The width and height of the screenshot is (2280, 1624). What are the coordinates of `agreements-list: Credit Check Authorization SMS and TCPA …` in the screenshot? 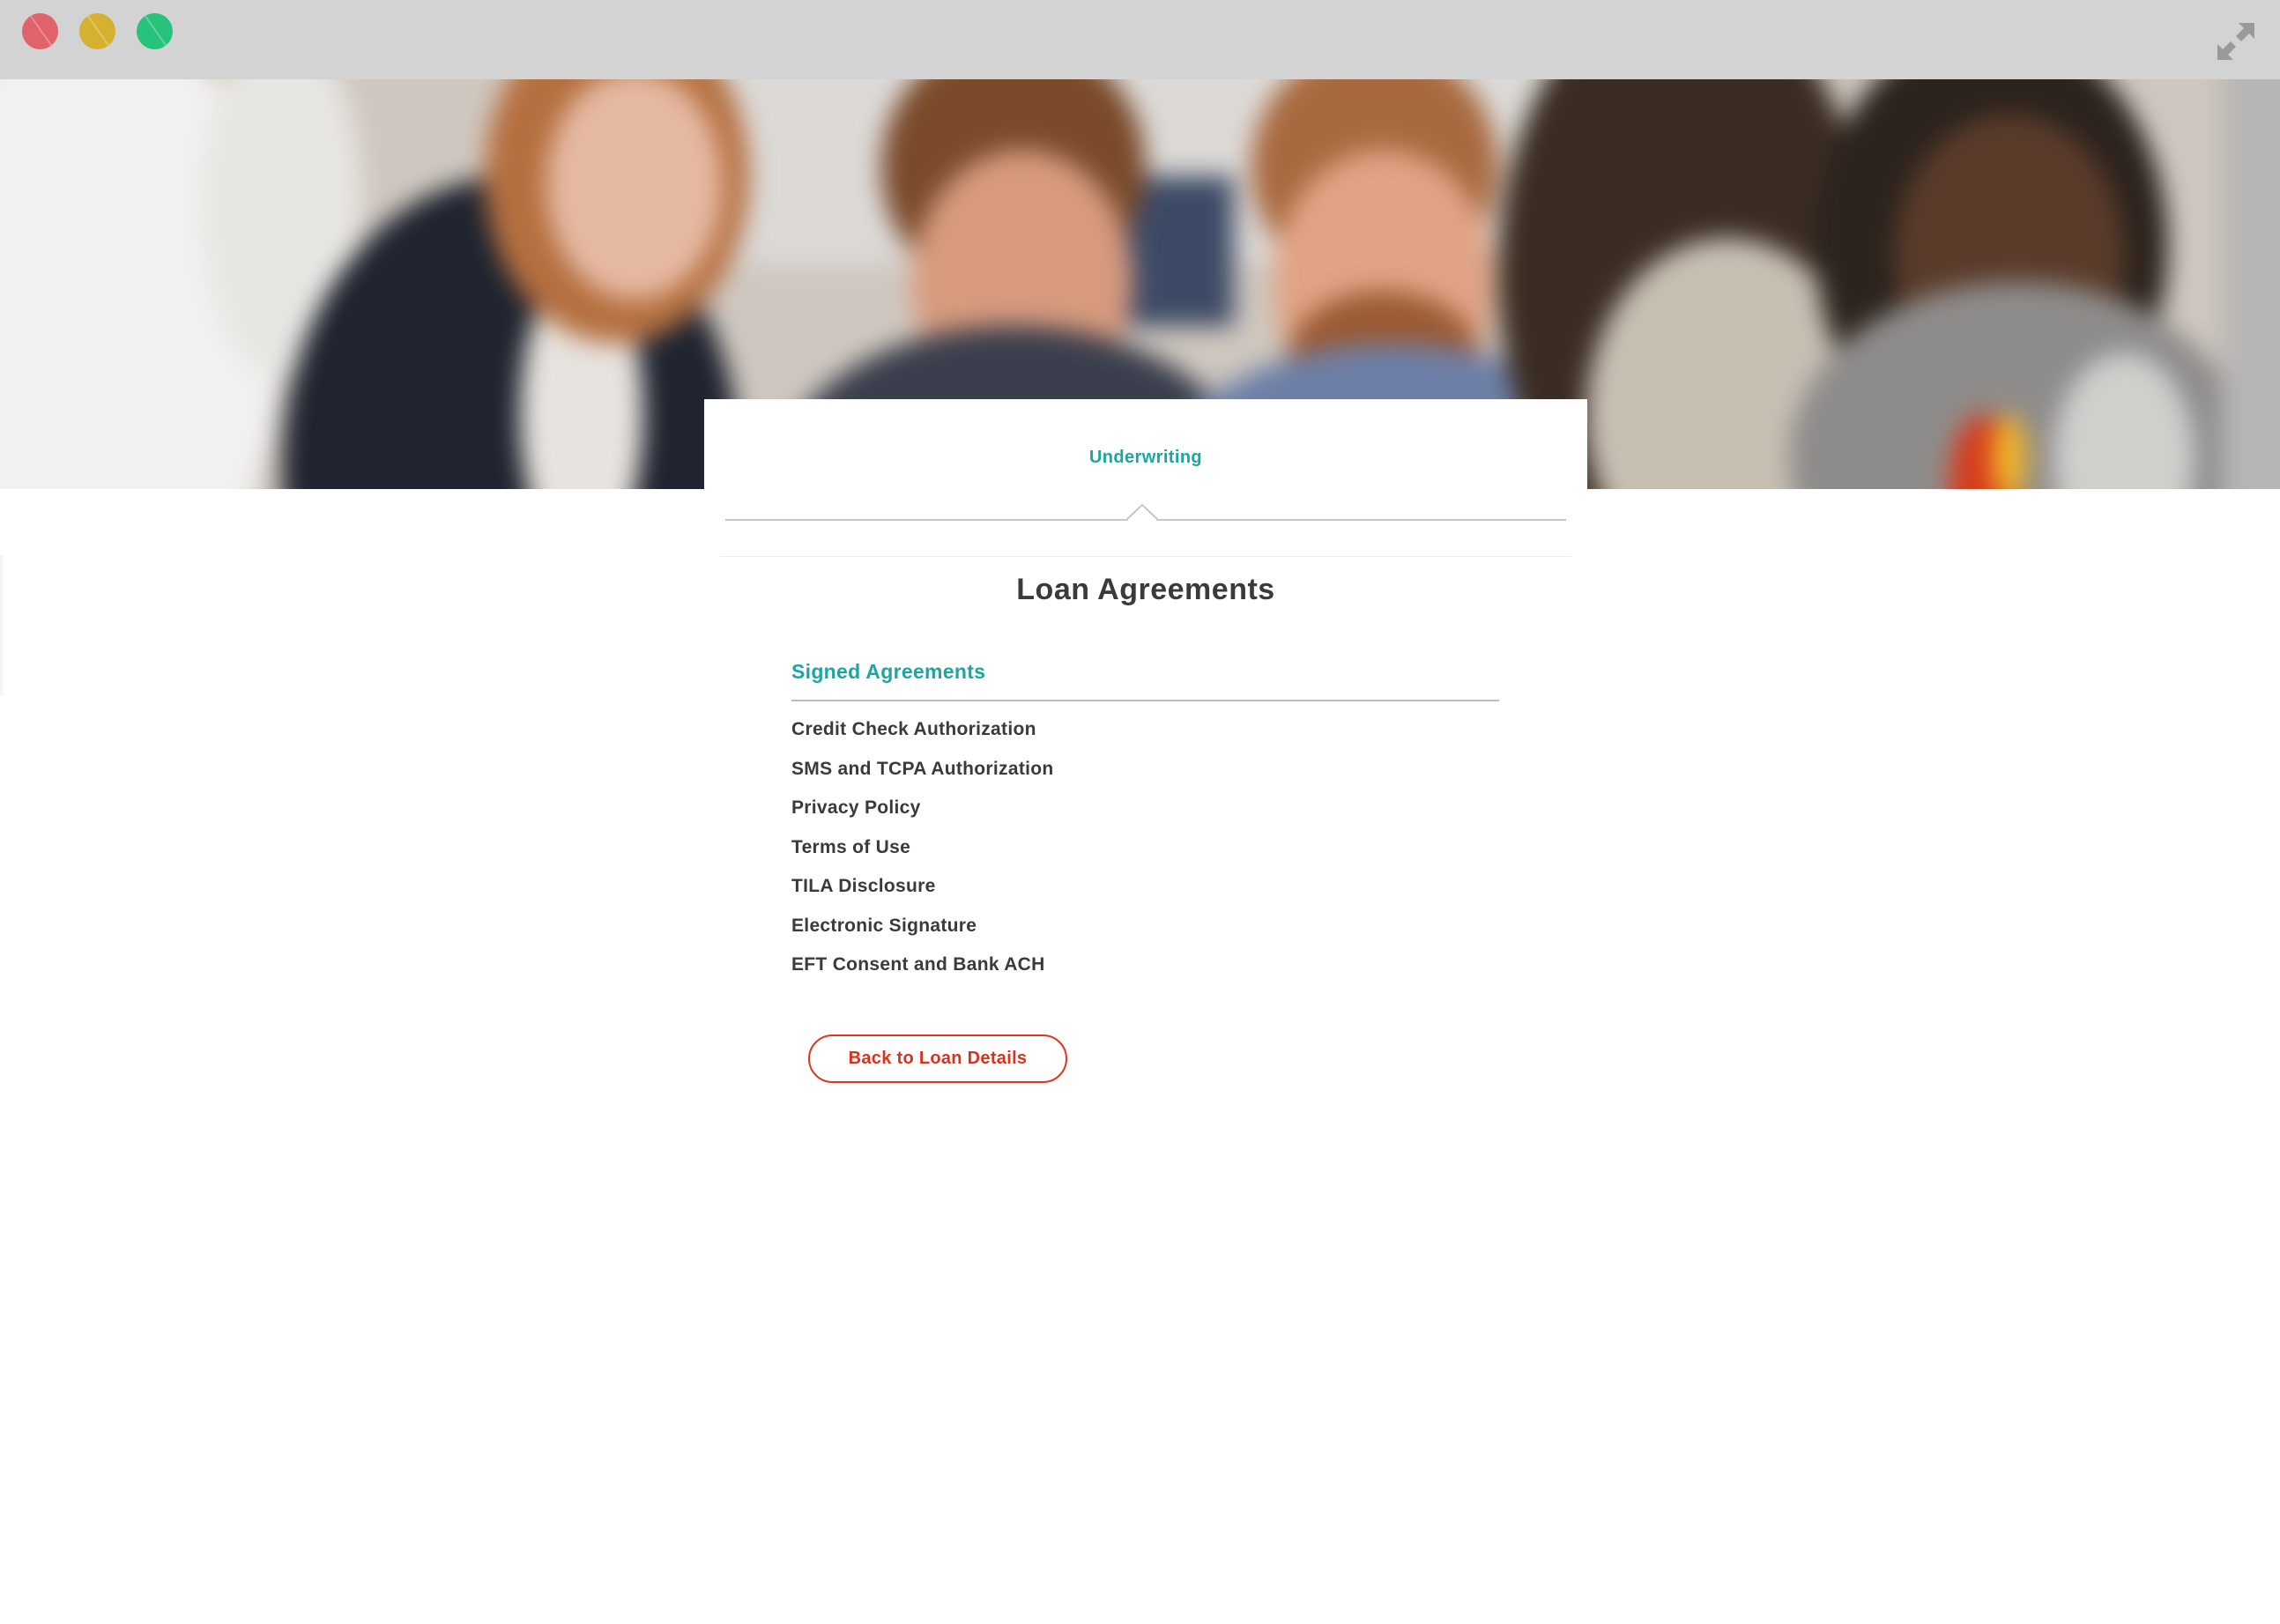 It's located at (922, 856).